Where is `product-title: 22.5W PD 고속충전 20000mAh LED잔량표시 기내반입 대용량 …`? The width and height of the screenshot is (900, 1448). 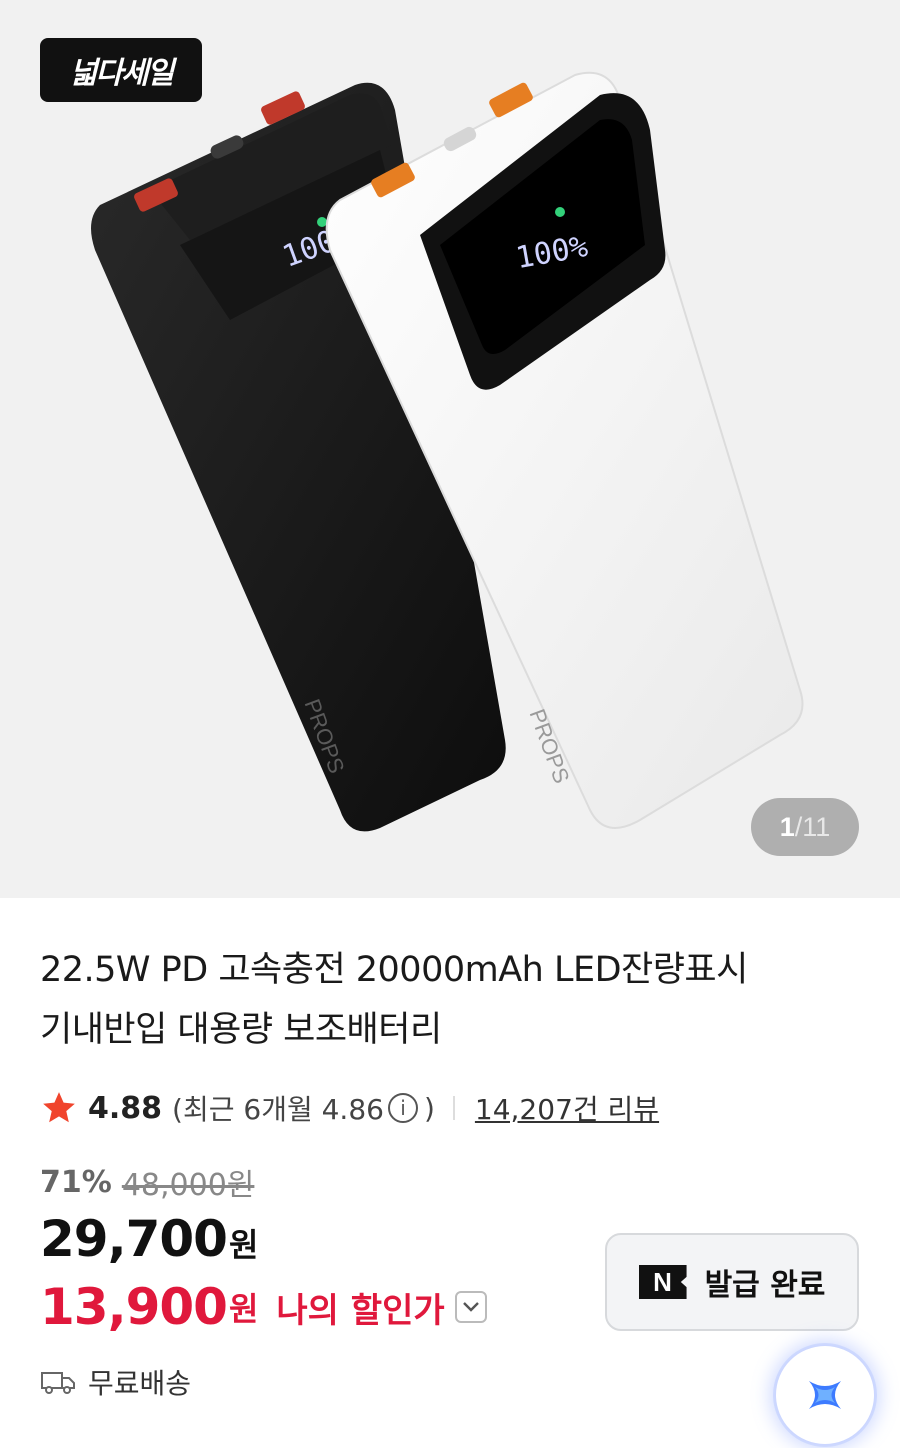
product-title: 22.5W PD 고속충전 20000mAh LED잔량표시 기내반입 대용량 … is located at coordinates (440, 1000).